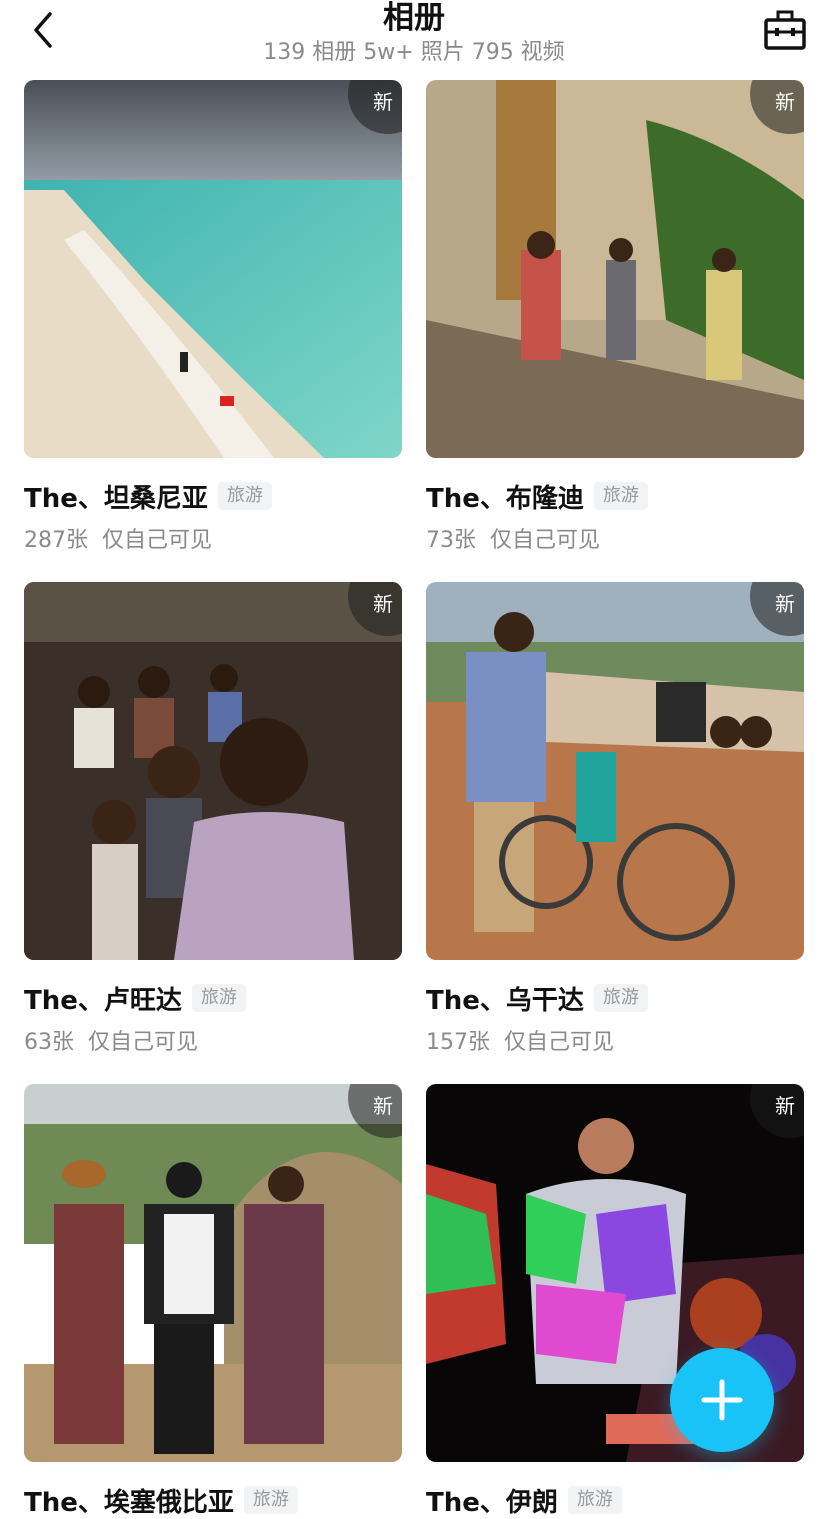  I want to click on album-card-tanzania: 新 The、坦桑尼亚 旅游 287张 仅自己可见, so click(213, 317).